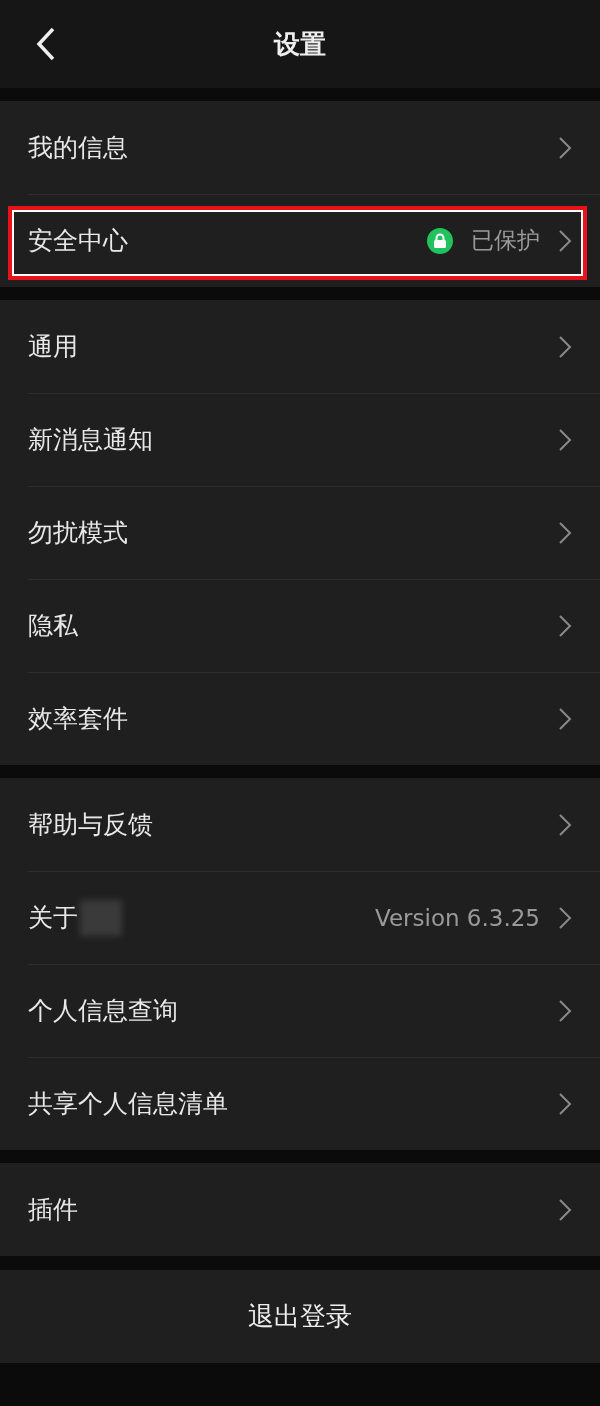 The image size is (600, 1406). Describe the element at coordinates (300, 439) in the screenshot. I see `settings-row: 新消息通知` at that location.